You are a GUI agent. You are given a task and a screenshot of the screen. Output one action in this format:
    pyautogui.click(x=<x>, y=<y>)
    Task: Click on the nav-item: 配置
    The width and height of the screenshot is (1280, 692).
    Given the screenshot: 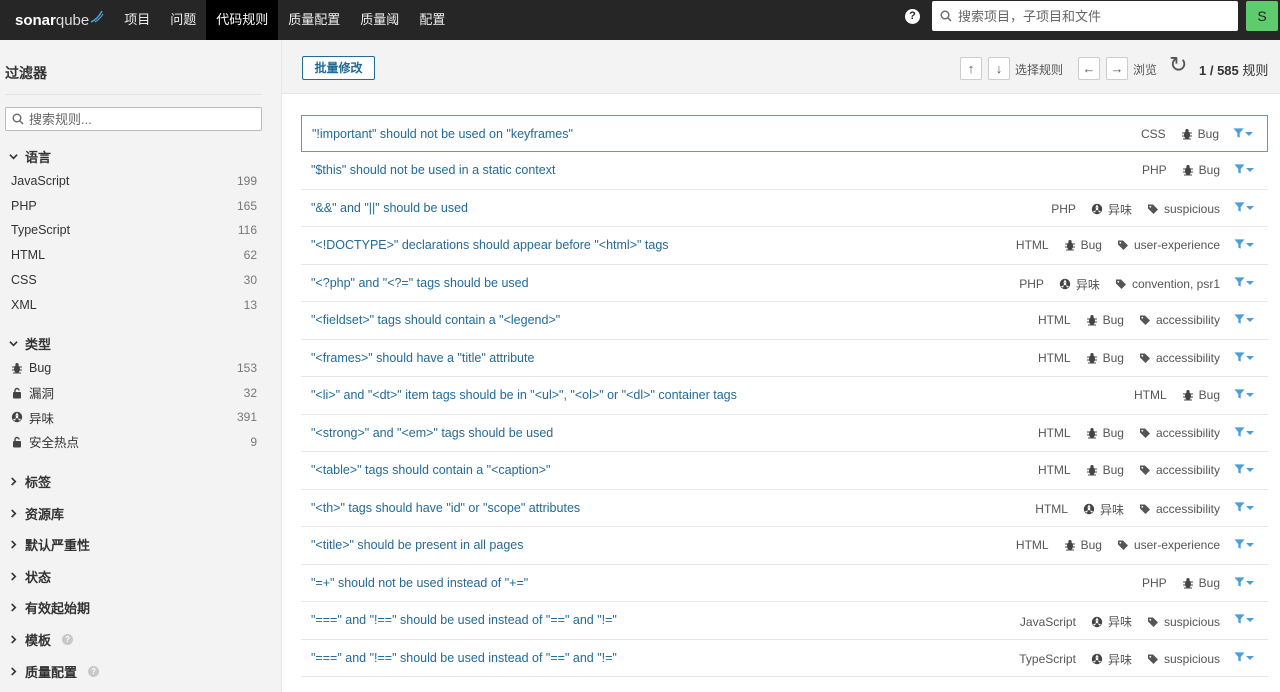 What is the action you would take?
    pyautogui.click(x=432, y=20)
    